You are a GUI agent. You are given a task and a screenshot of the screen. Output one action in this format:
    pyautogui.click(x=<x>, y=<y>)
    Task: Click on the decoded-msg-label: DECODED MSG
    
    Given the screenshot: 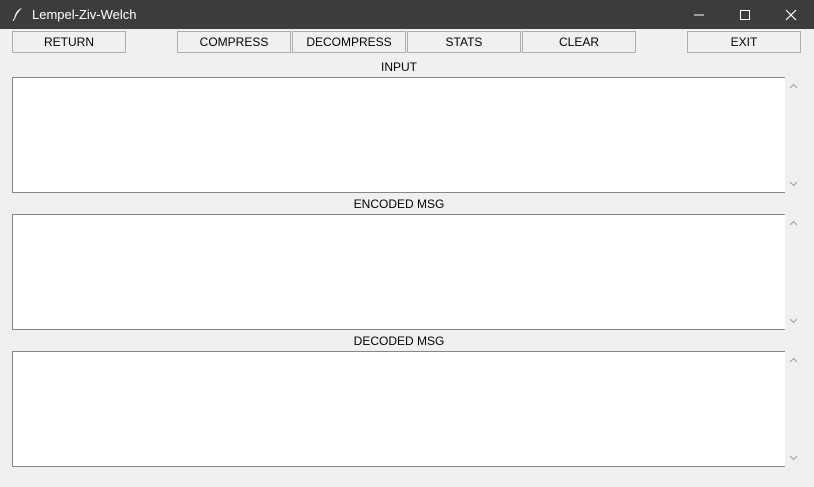 What is the action you would take?
    pyautogui.click(x=399, y=341)
    